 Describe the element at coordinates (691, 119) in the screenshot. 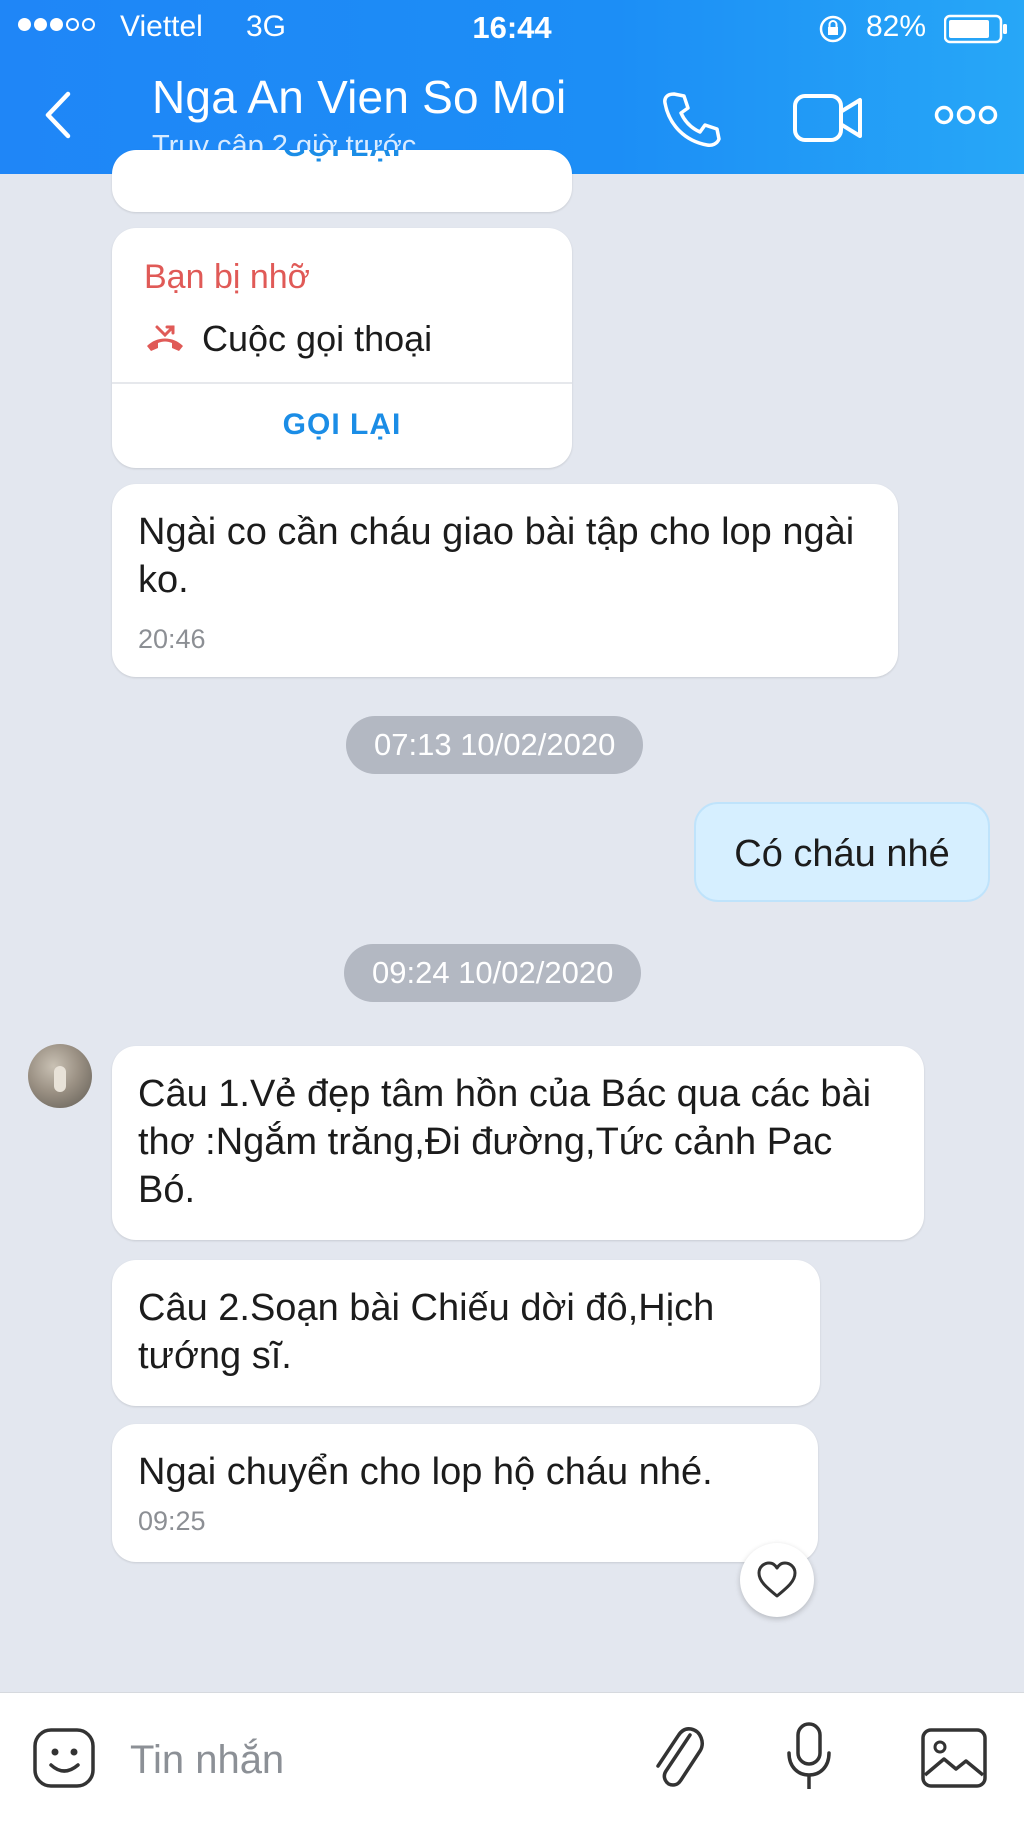

I see `voice-call-icon` at that location.